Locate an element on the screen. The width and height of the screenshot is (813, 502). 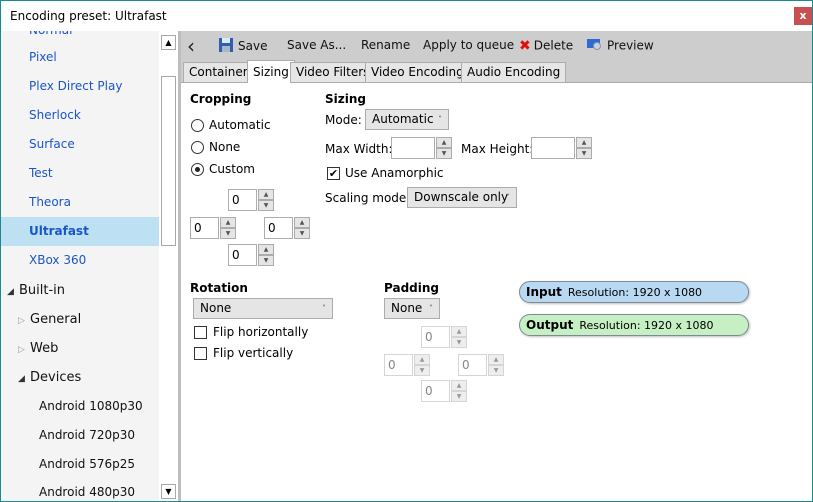
crop-left-stepper: 0 ▲ ▼ is located at coordinates (213, 228).